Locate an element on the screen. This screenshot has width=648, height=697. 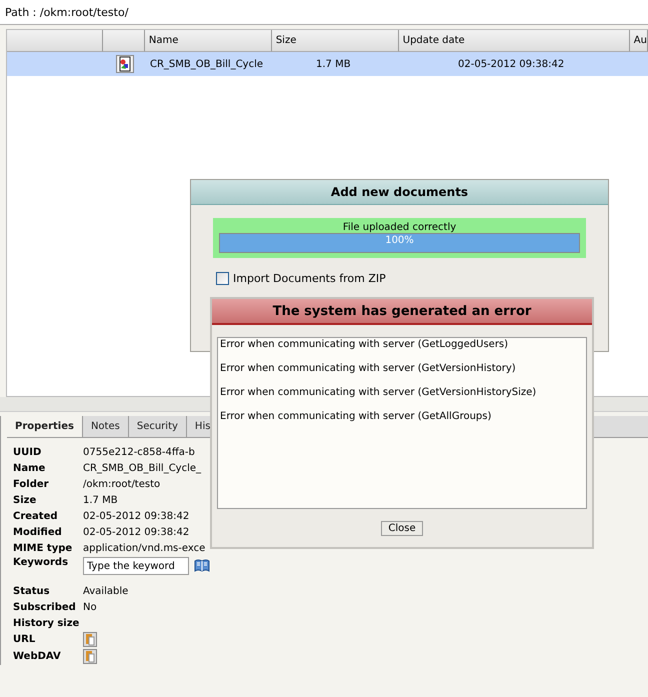
property-label: Status is located at coordinates (32, 591).